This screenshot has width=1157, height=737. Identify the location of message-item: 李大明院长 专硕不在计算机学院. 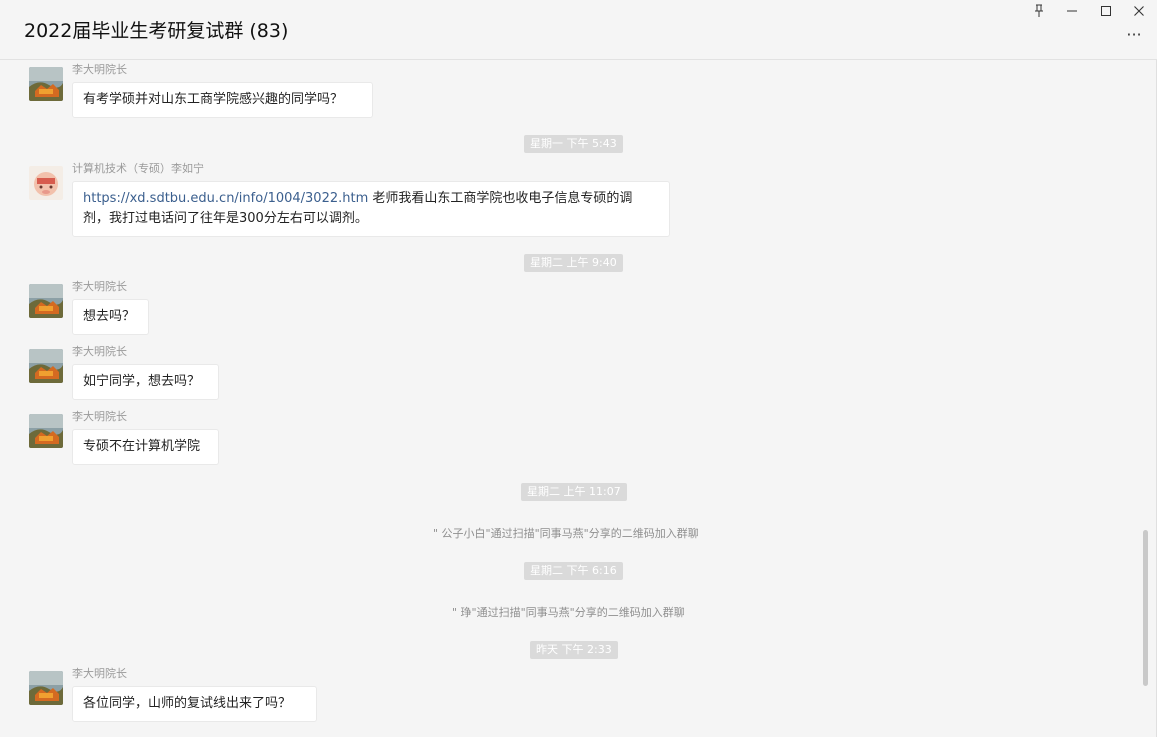
(154, 437).